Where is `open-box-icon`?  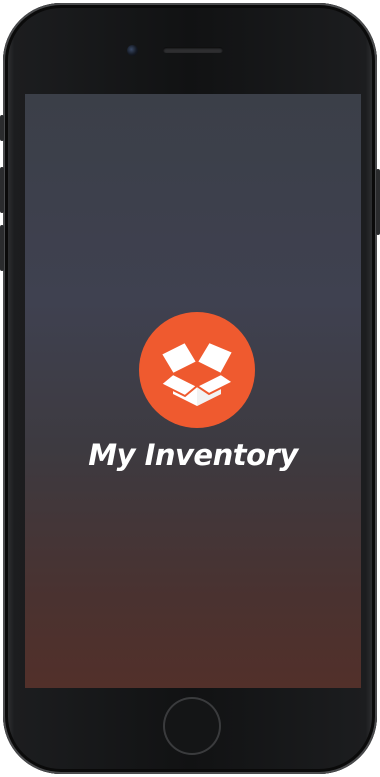
open-box-icon is located at coordinates (197, 373).